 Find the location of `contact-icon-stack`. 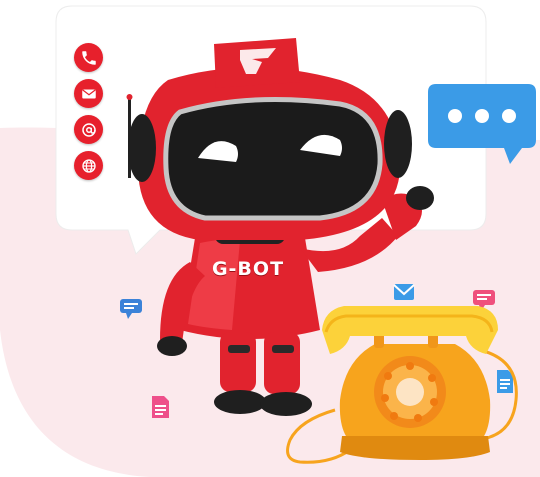

contact-icon-stack is located at coordinates (90, 115).